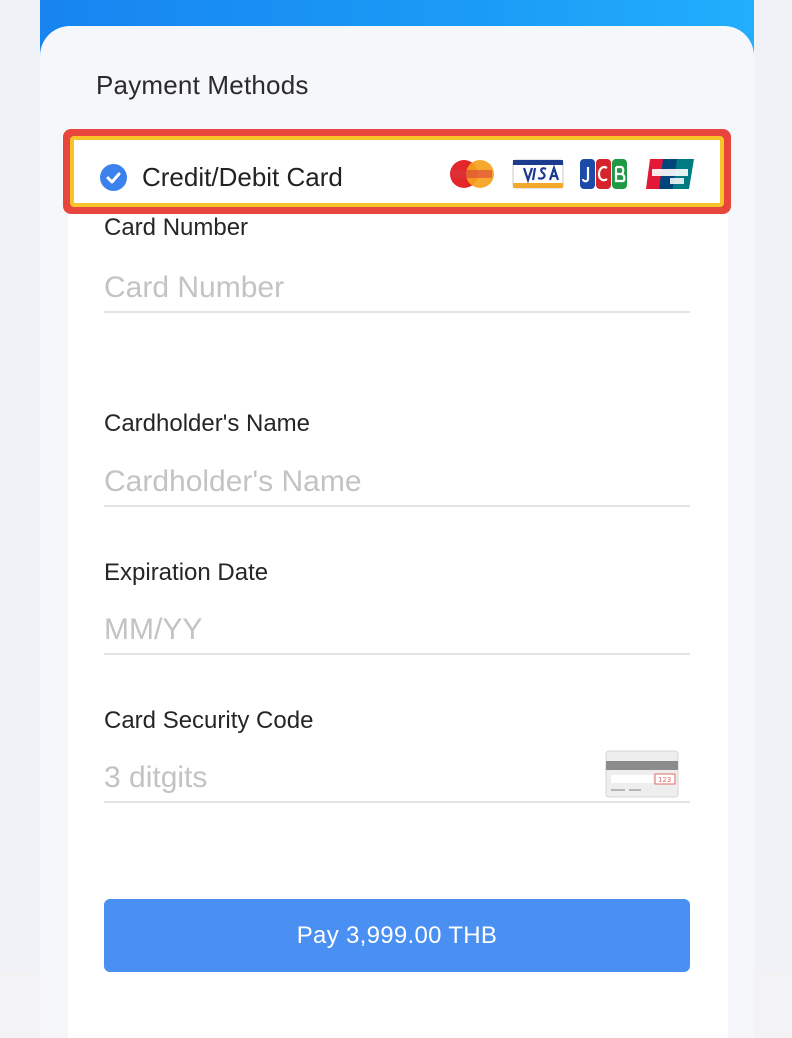  Describe the element at coordinates (242, 177) in the screenshot. I see `payment-method-label: Credit/Debit Card` at that location.